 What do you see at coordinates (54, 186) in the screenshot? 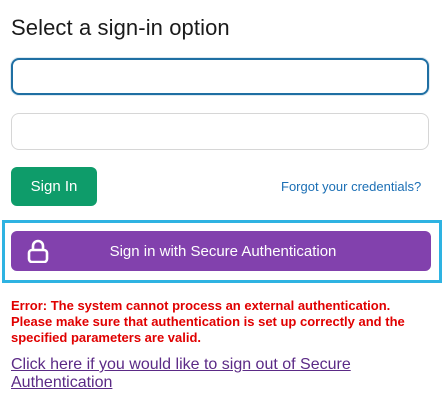
I see `sign-in-button: Sign In` at bounding box center [54, 186].